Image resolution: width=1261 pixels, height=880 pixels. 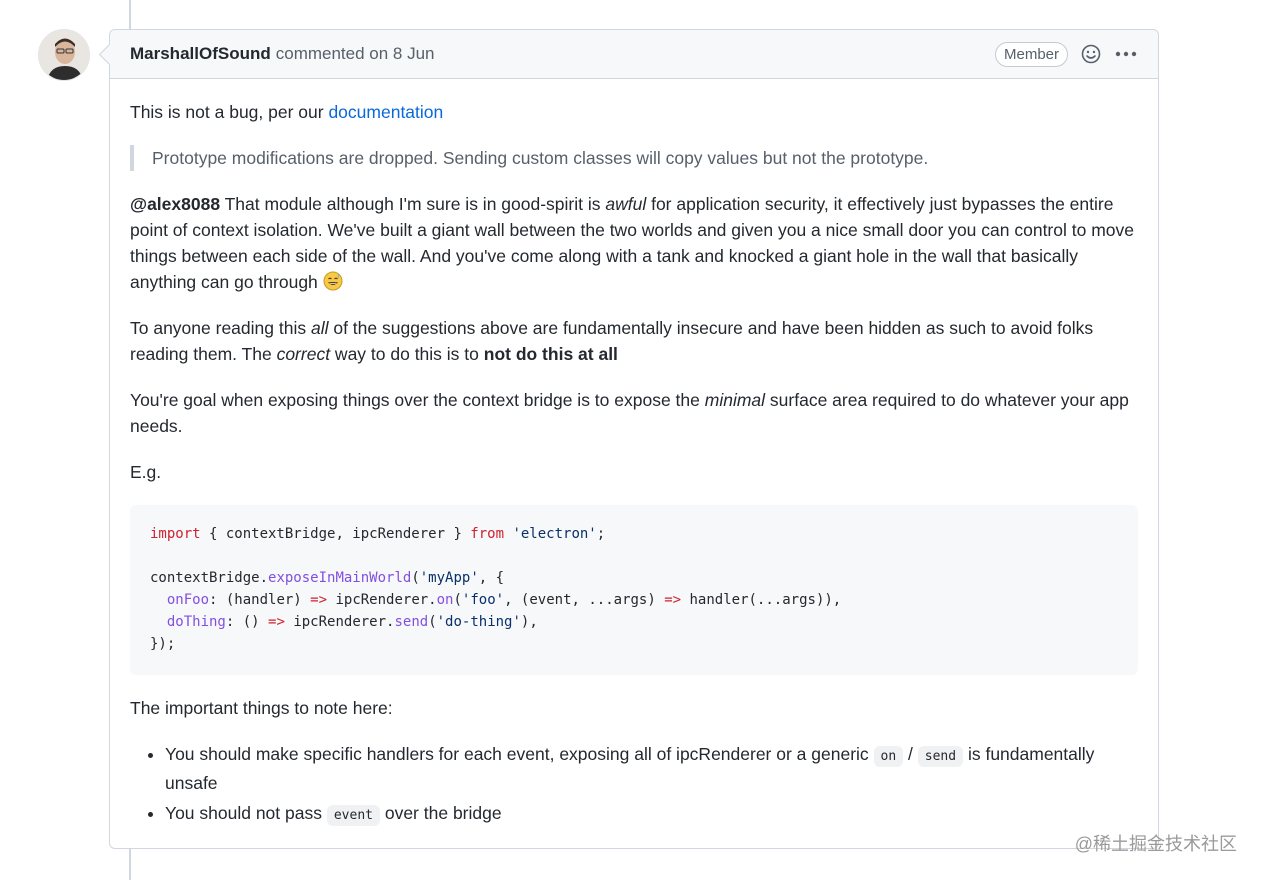 What do you see at coordinates (200, 54) in the screenshot?
I see `author-name: MarshallOfSound` at bounding box center [200, 54].